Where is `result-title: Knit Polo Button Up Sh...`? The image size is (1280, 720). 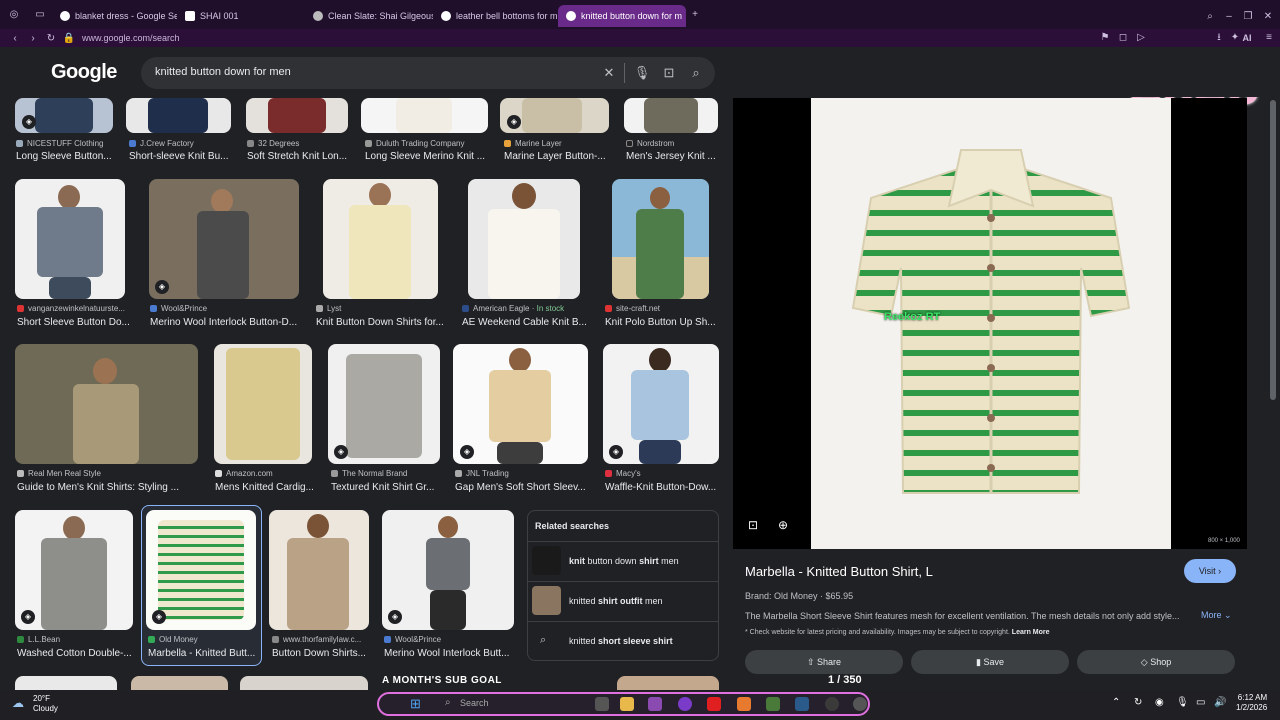 result-title: Knit Polo Button Up Sh... is located at coordinates (661, 322).